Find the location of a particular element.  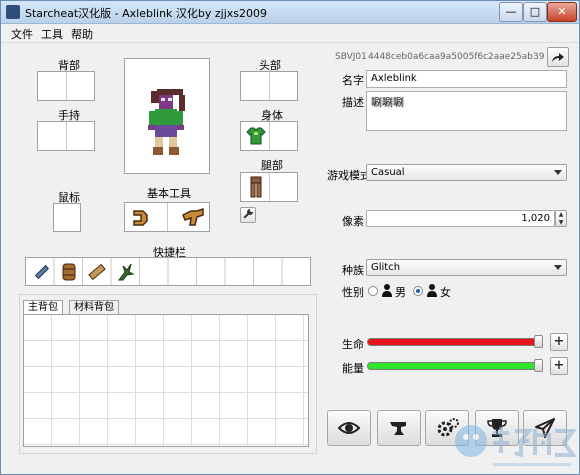

inventory-grid is located at coordinates (166, 380).